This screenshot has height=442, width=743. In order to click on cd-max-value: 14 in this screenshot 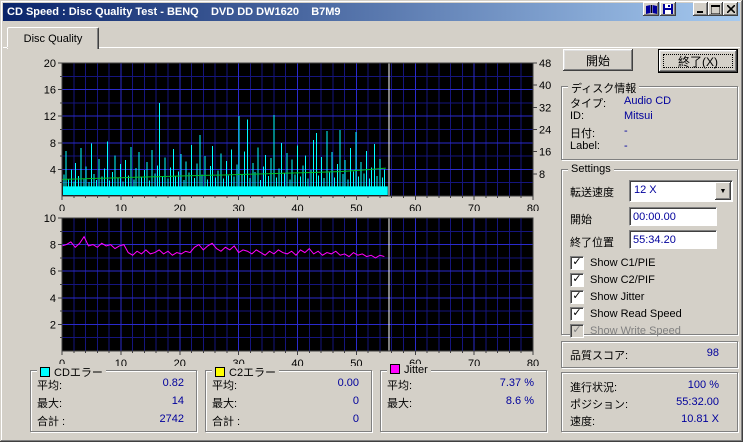, I will do `click(177, 401)`.